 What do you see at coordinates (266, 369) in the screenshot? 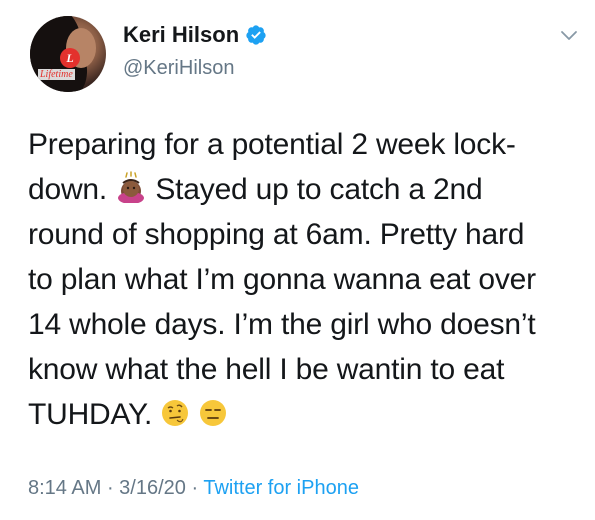
I see `tweet-line: know what the hell I be wantin to eat` at bounding box center [266, 369].